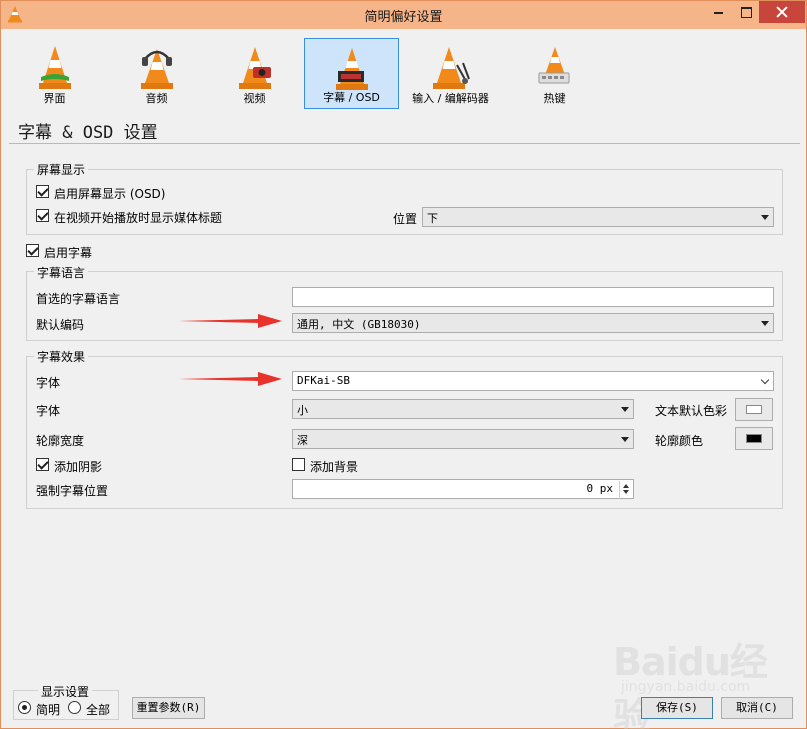 The image size is (807, 729). I want to click on category-label: 热键, so click(554, 98).